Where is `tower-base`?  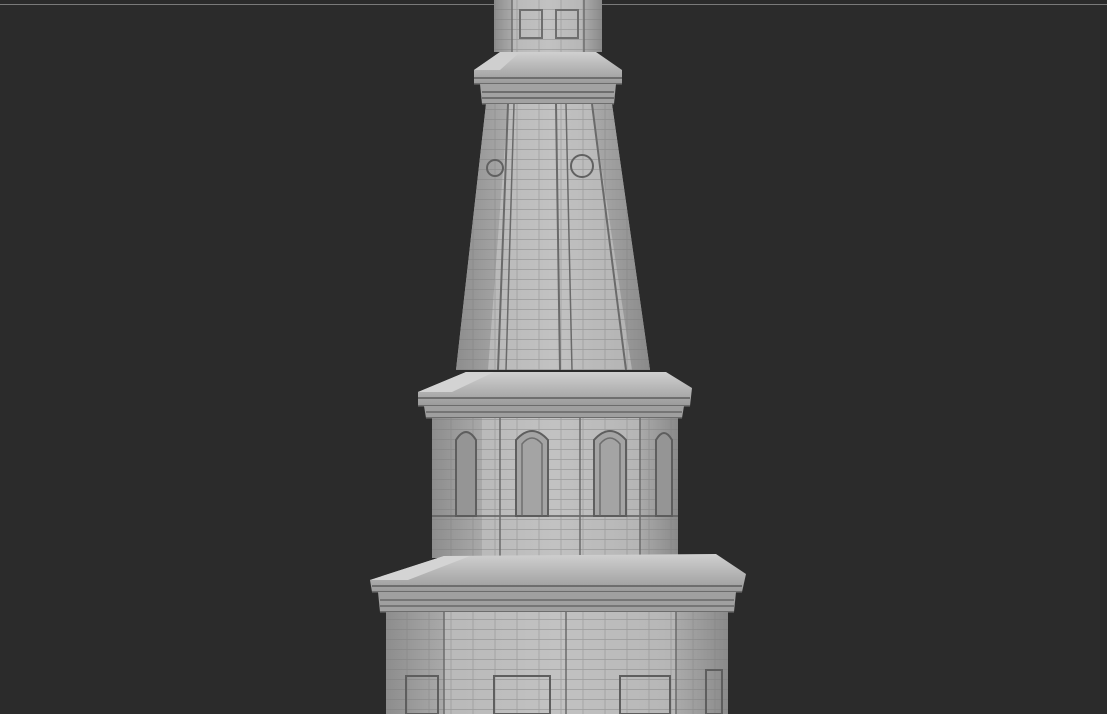 tower-base is located at coordinates (557, 663).